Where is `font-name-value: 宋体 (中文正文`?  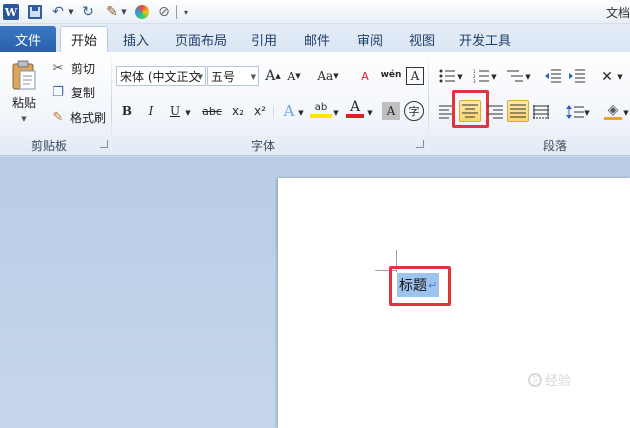 font-name-value: 宋体 (中文正文 is located at coordinates (160, 76).